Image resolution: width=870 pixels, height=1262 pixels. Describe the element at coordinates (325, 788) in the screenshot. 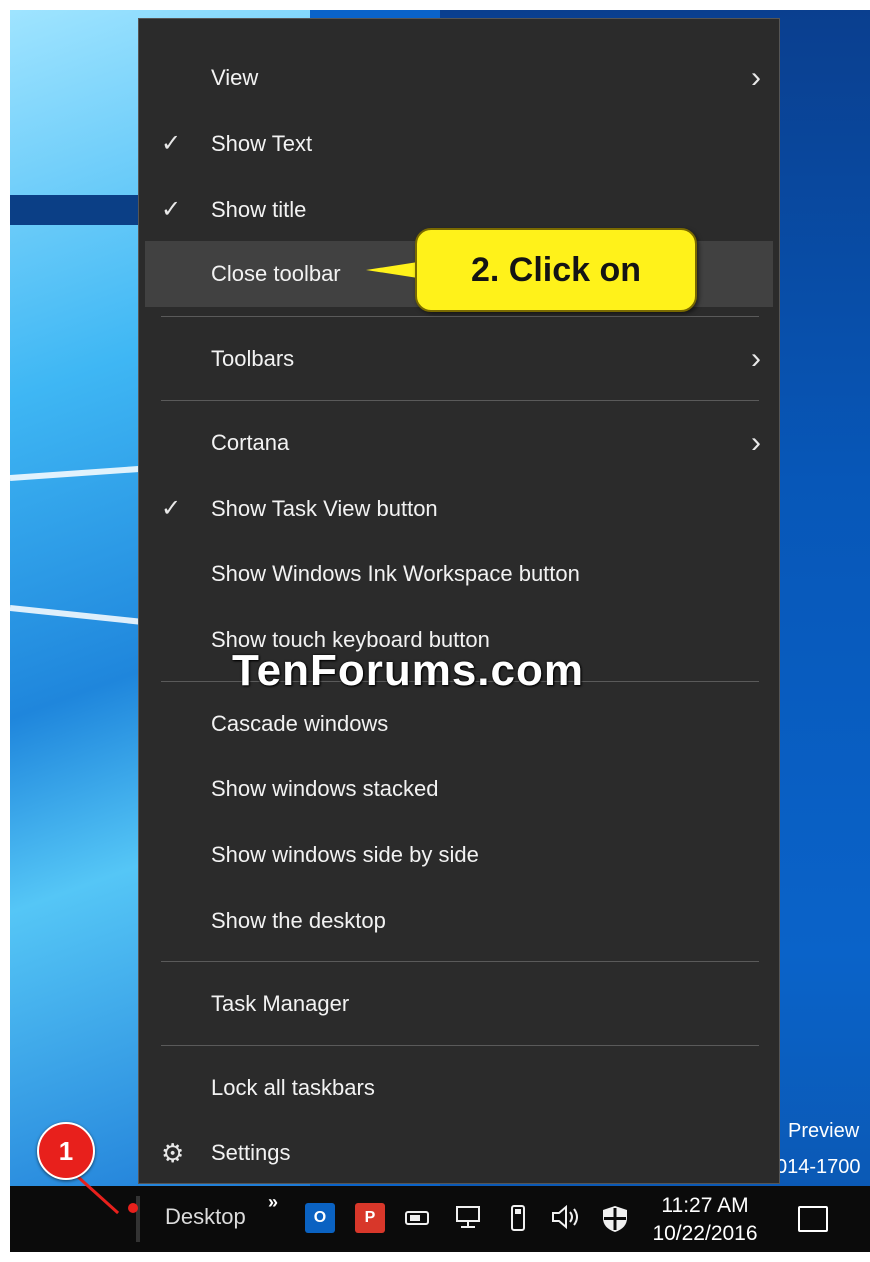

I see `menu-item-label: Show windows stacked` at that location.